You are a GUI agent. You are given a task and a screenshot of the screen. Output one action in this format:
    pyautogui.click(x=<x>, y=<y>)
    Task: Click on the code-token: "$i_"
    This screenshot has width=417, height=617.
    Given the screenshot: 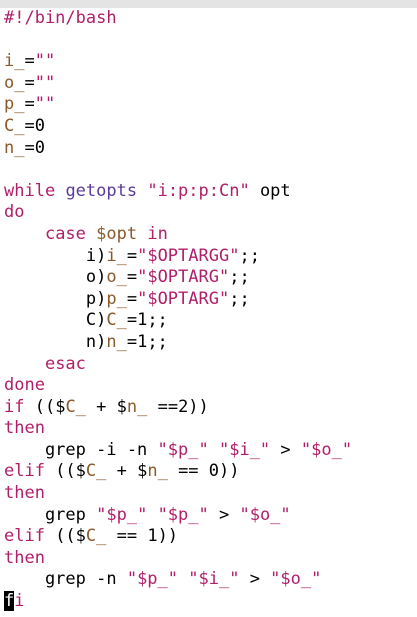 What is the action you would take?
    pyautogui.click(x=214, y=579)
    